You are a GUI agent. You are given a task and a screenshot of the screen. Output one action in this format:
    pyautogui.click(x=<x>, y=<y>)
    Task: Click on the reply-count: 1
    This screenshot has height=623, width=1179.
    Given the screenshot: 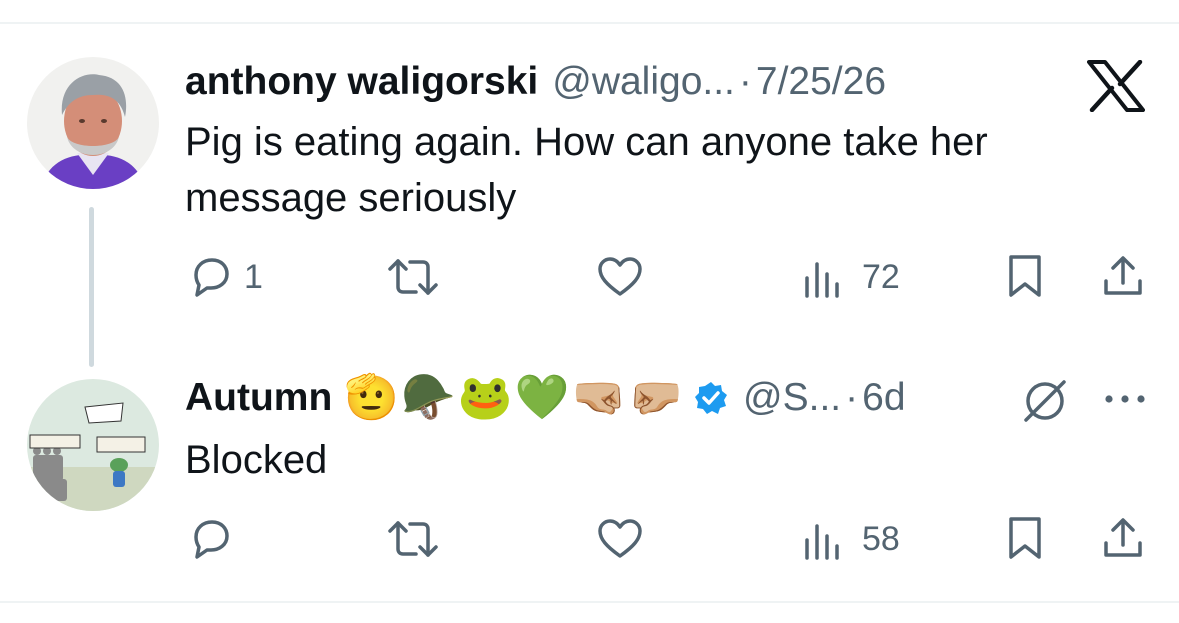 What is the action you would take?
    pyautogui.click(x=253, y=277)
    